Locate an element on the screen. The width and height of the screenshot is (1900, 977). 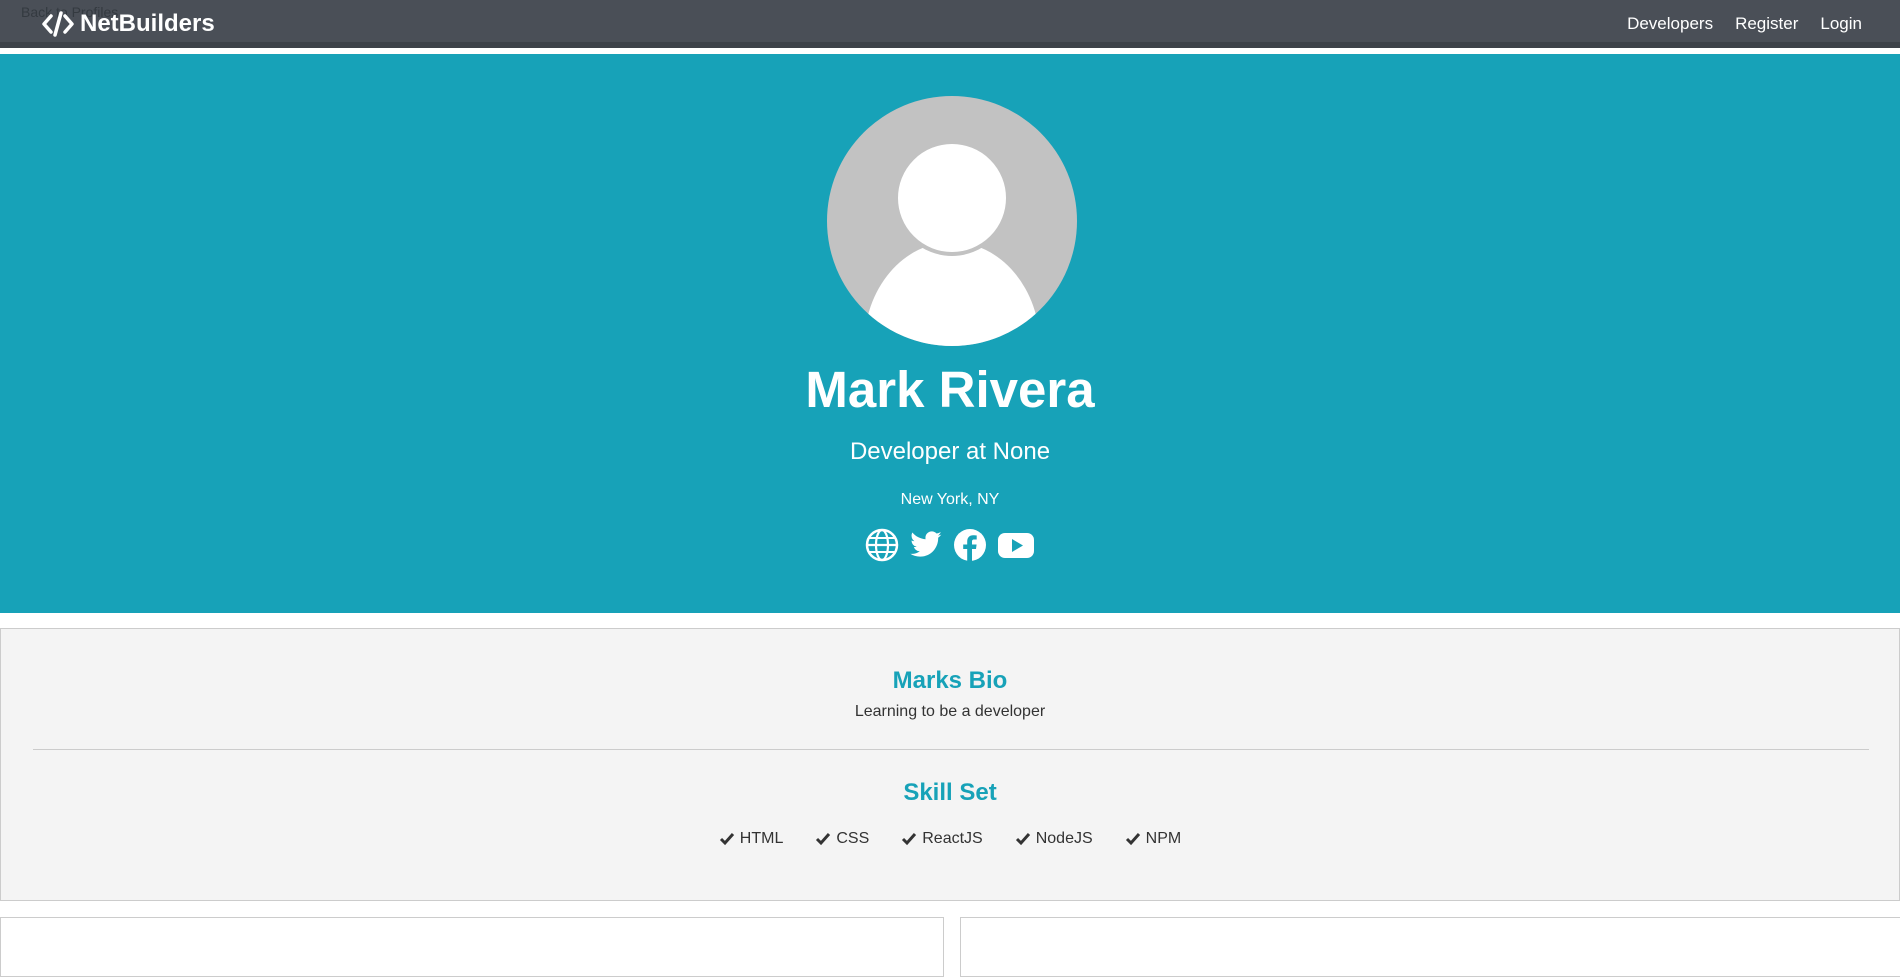
twitter-icon is located at coordinates (926, 547).